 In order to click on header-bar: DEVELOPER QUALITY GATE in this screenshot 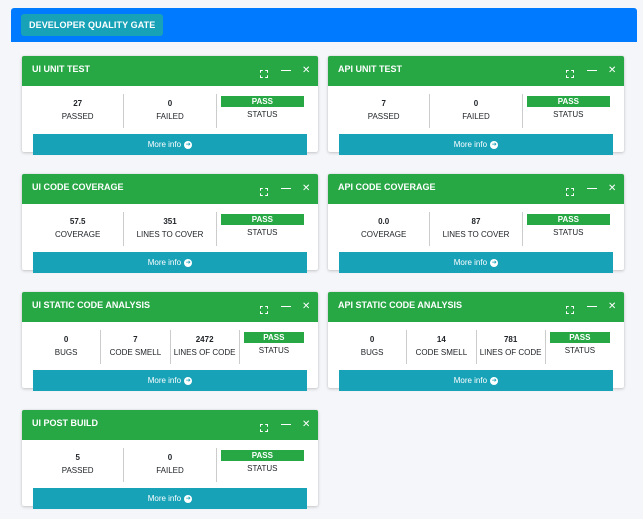, I will do `click(324, 25)`.